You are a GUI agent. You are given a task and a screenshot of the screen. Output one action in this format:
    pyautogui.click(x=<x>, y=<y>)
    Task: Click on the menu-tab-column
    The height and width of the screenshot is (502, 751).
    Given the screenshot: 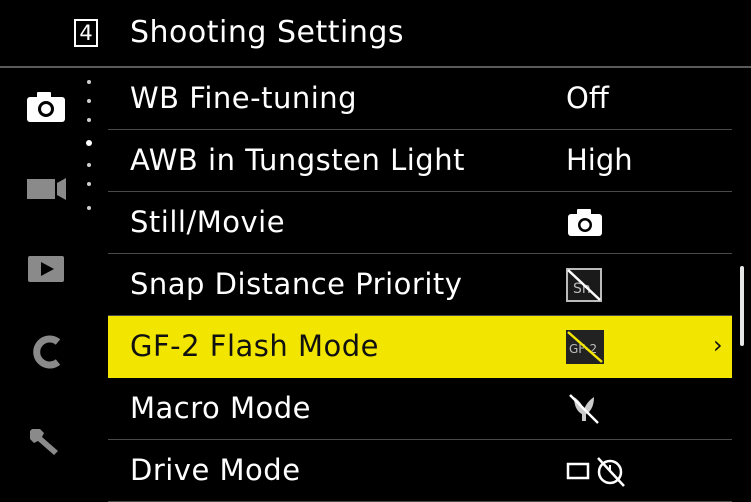 What is the action you would take?
    pyautogui.click(x=54, y=284)
    